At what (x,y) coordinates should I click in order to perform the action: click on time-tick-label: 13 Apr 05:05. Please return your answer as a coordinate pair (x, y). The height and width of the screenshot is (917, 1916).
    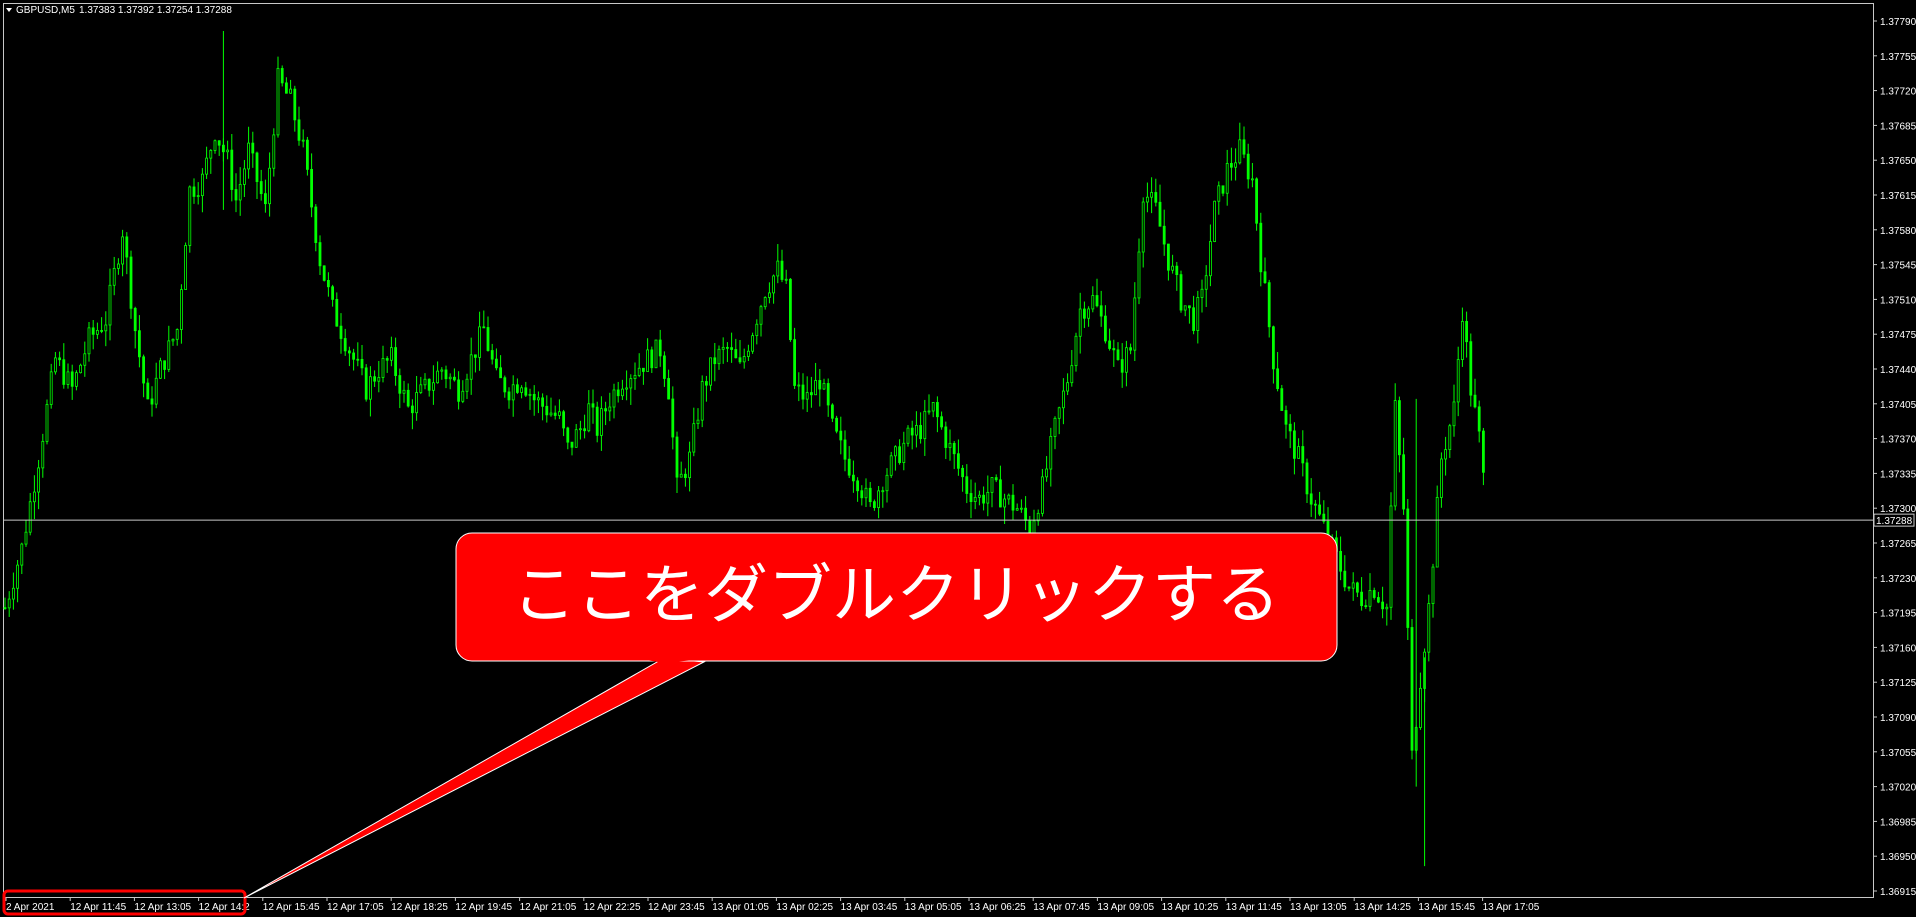
    Looking at the image, I should click on (933, 907).